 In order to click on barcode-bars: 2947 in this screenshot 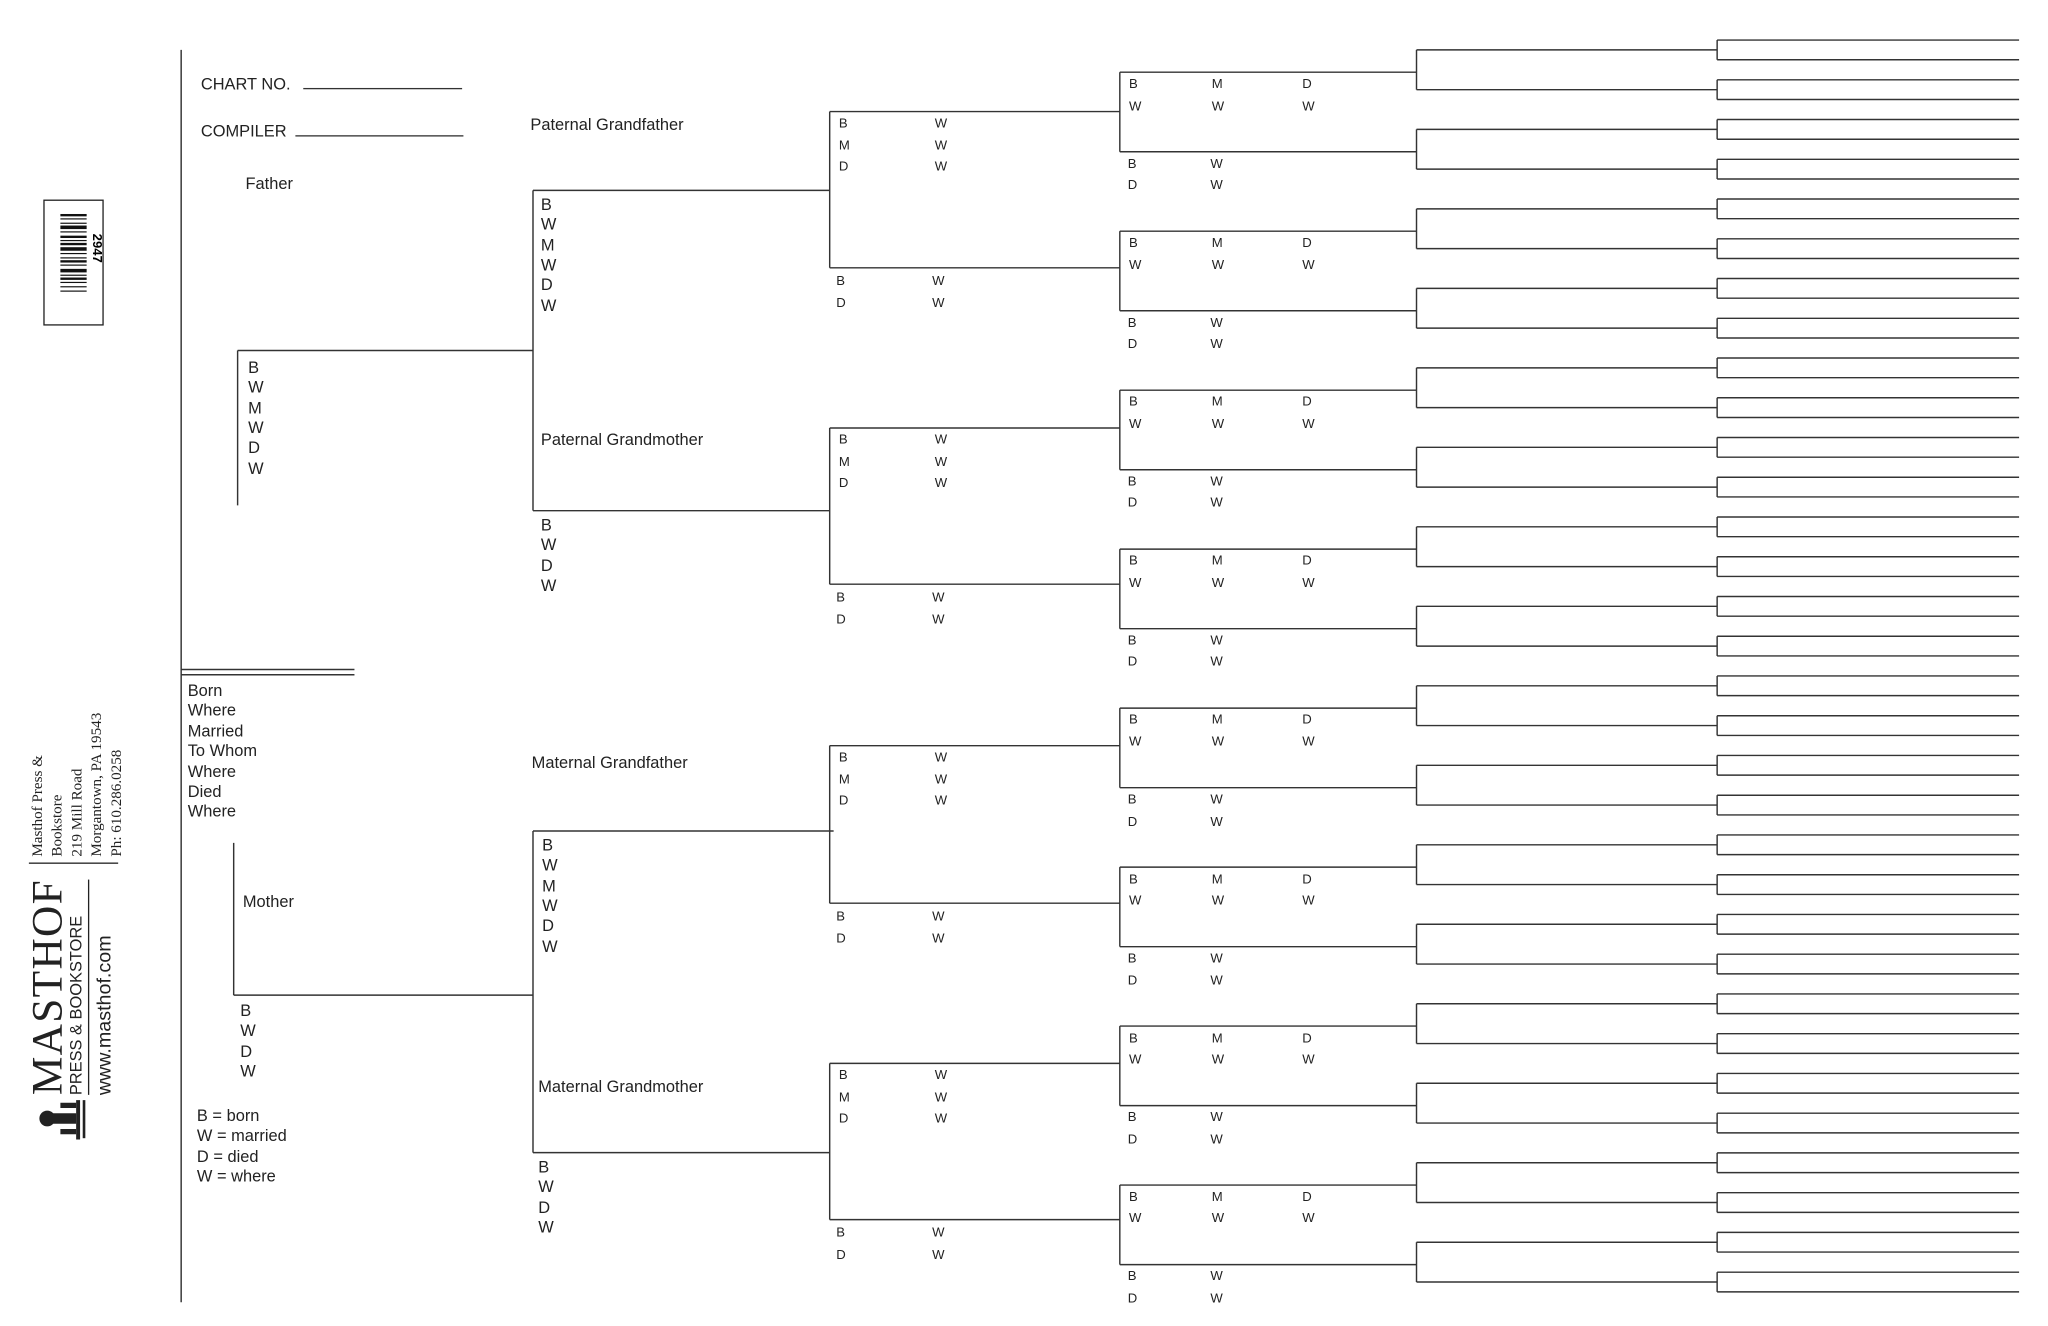, I will do `click(82, 252)`.